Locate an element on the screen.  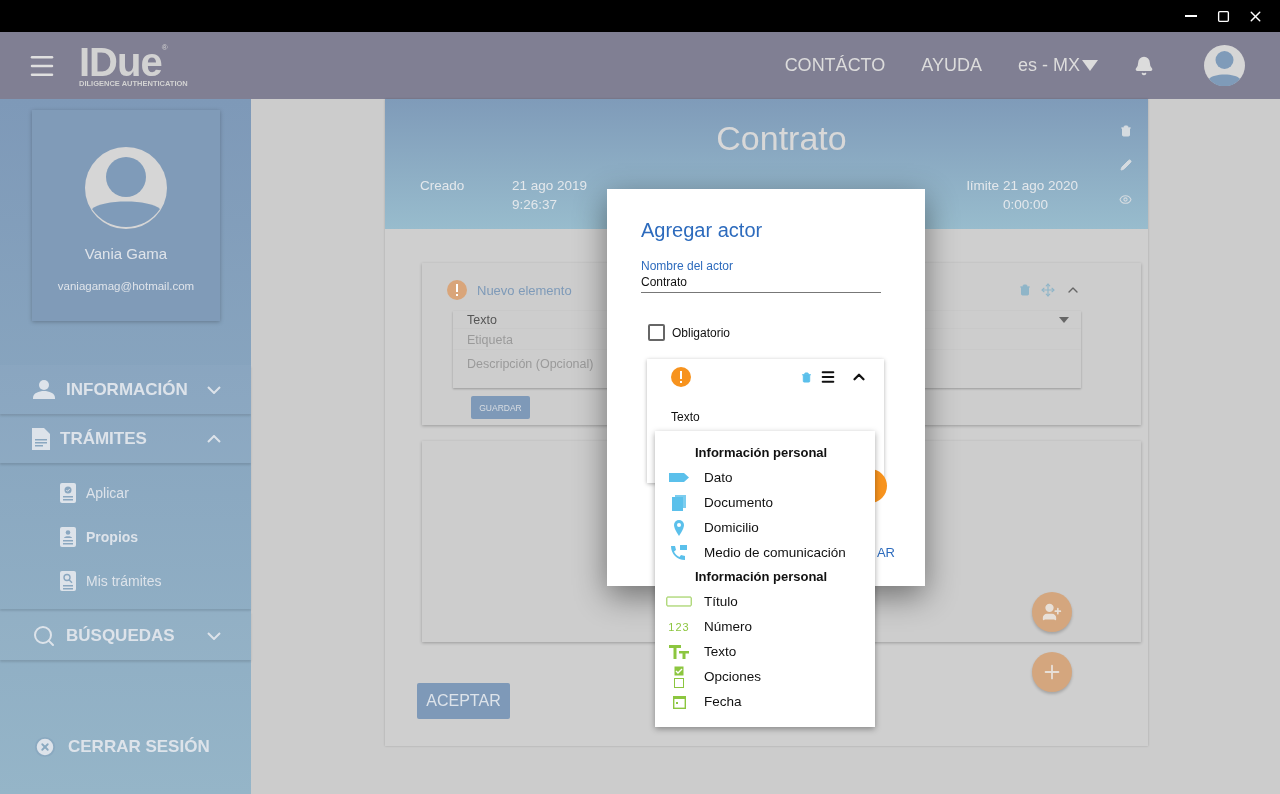
document-title: Contrato is located at coordinates (781, 138).